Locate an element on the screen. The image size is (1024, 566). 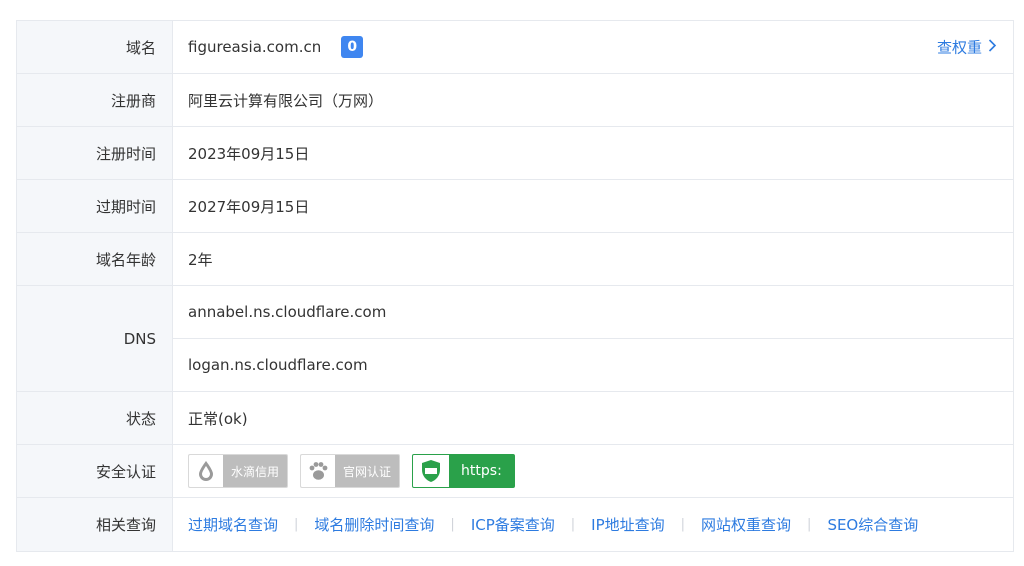
water-drop-credit-badge: 水滴信用 is located at coordinates (238, 471).